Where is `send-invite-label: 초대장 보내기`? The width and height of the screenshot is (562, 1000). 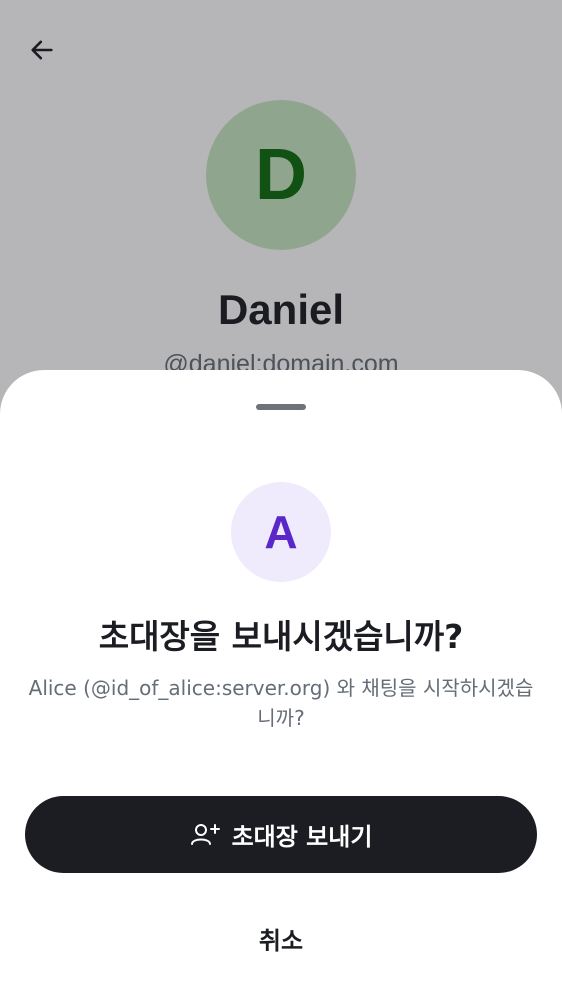
send-invite-label: 초대장 보내기 is located at coordinates (302, 837).